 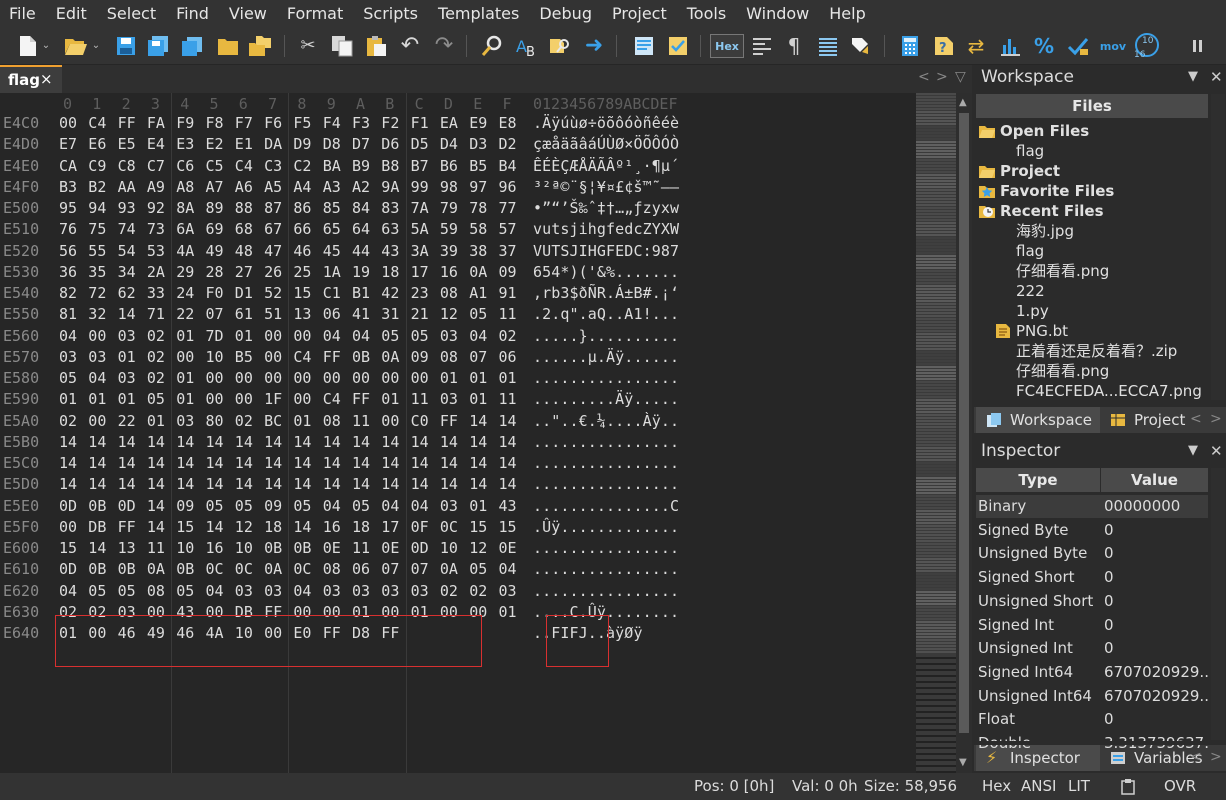 I want to click on hex-byte: 08, so click(x=332, y=569).